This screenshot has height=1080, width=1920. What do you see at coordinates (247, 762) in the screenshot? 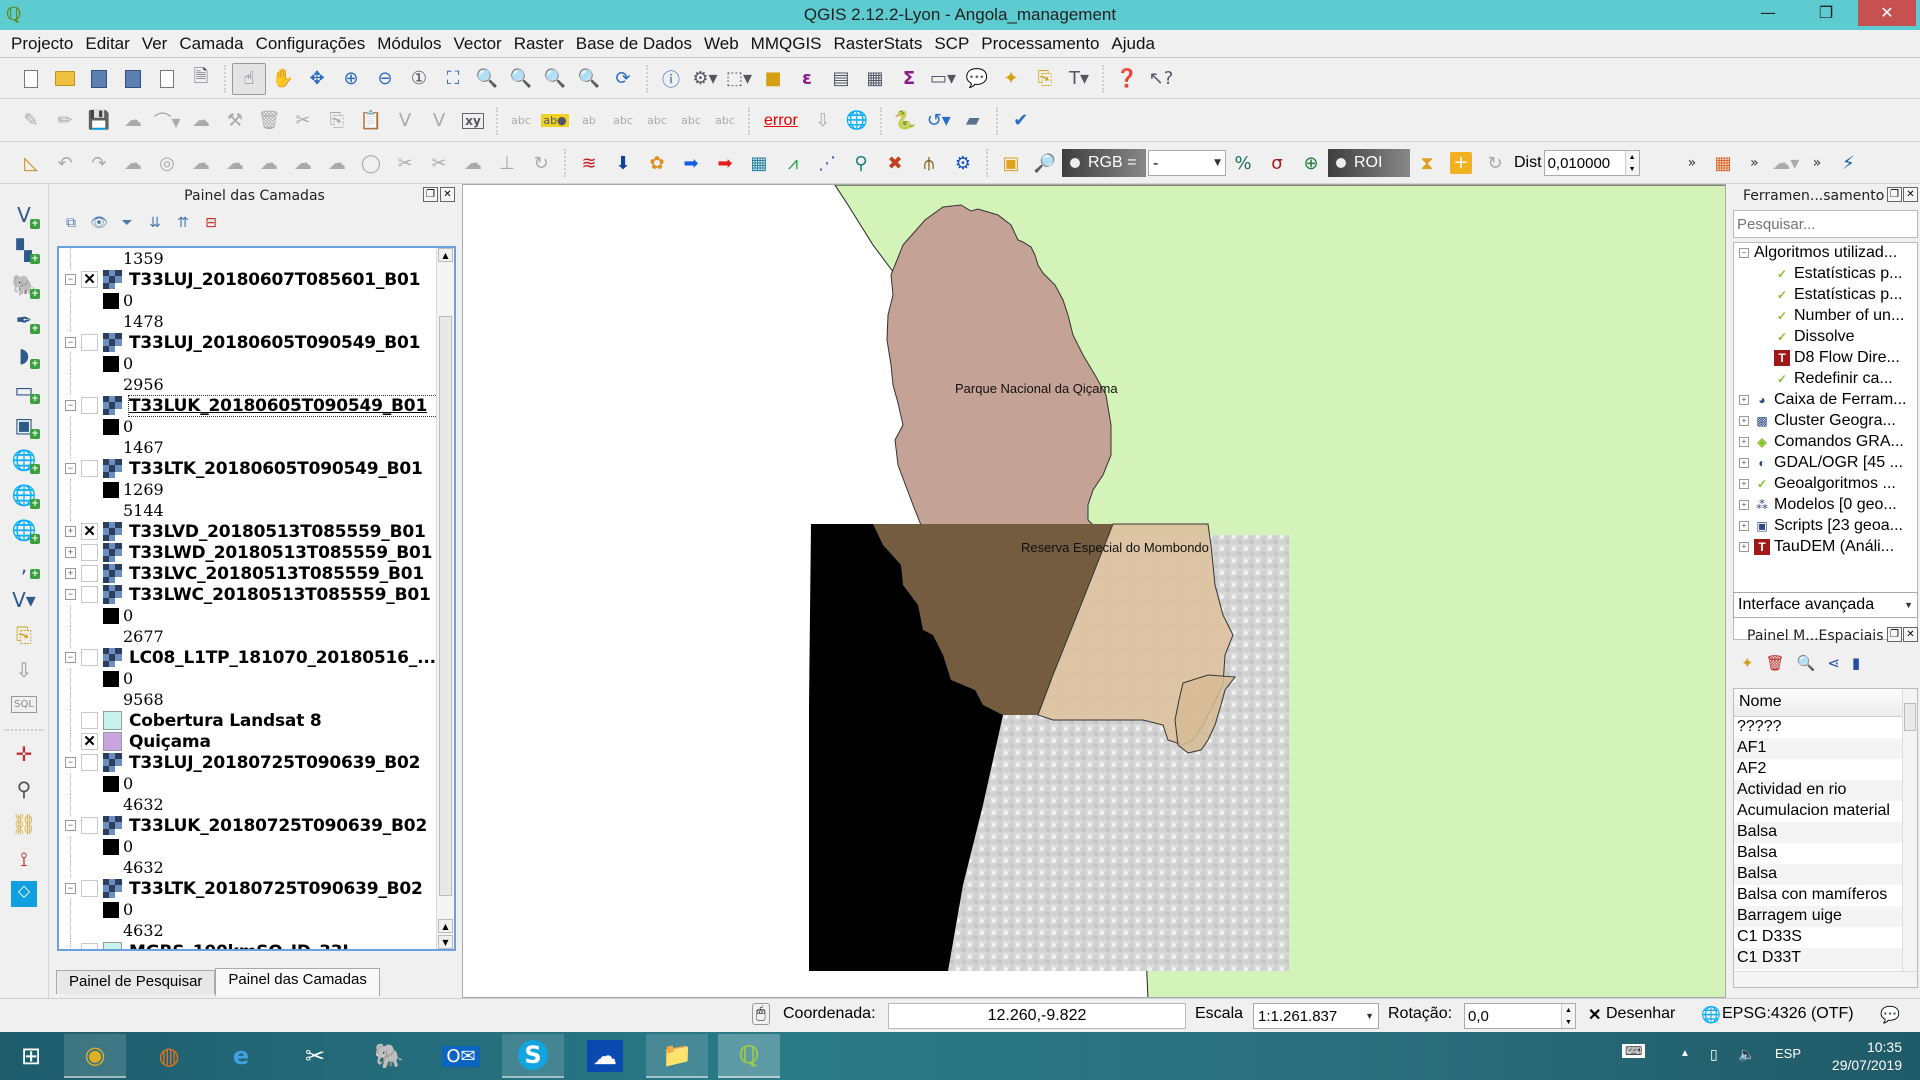
I see `layer-item: − T33LUJ_20180725T090639_B02` at bounding box center [247, 762].